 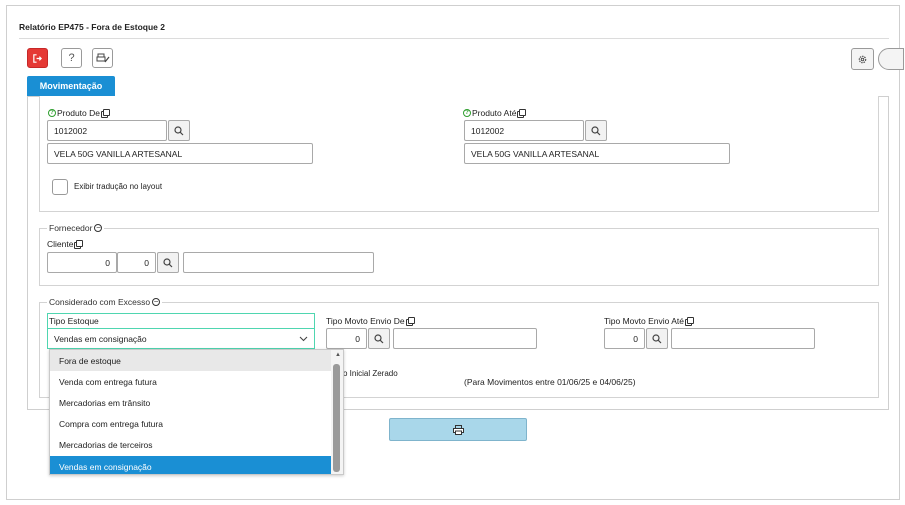 I want to click on cliente-label-group: Cliente, so click(x=65, y=244).